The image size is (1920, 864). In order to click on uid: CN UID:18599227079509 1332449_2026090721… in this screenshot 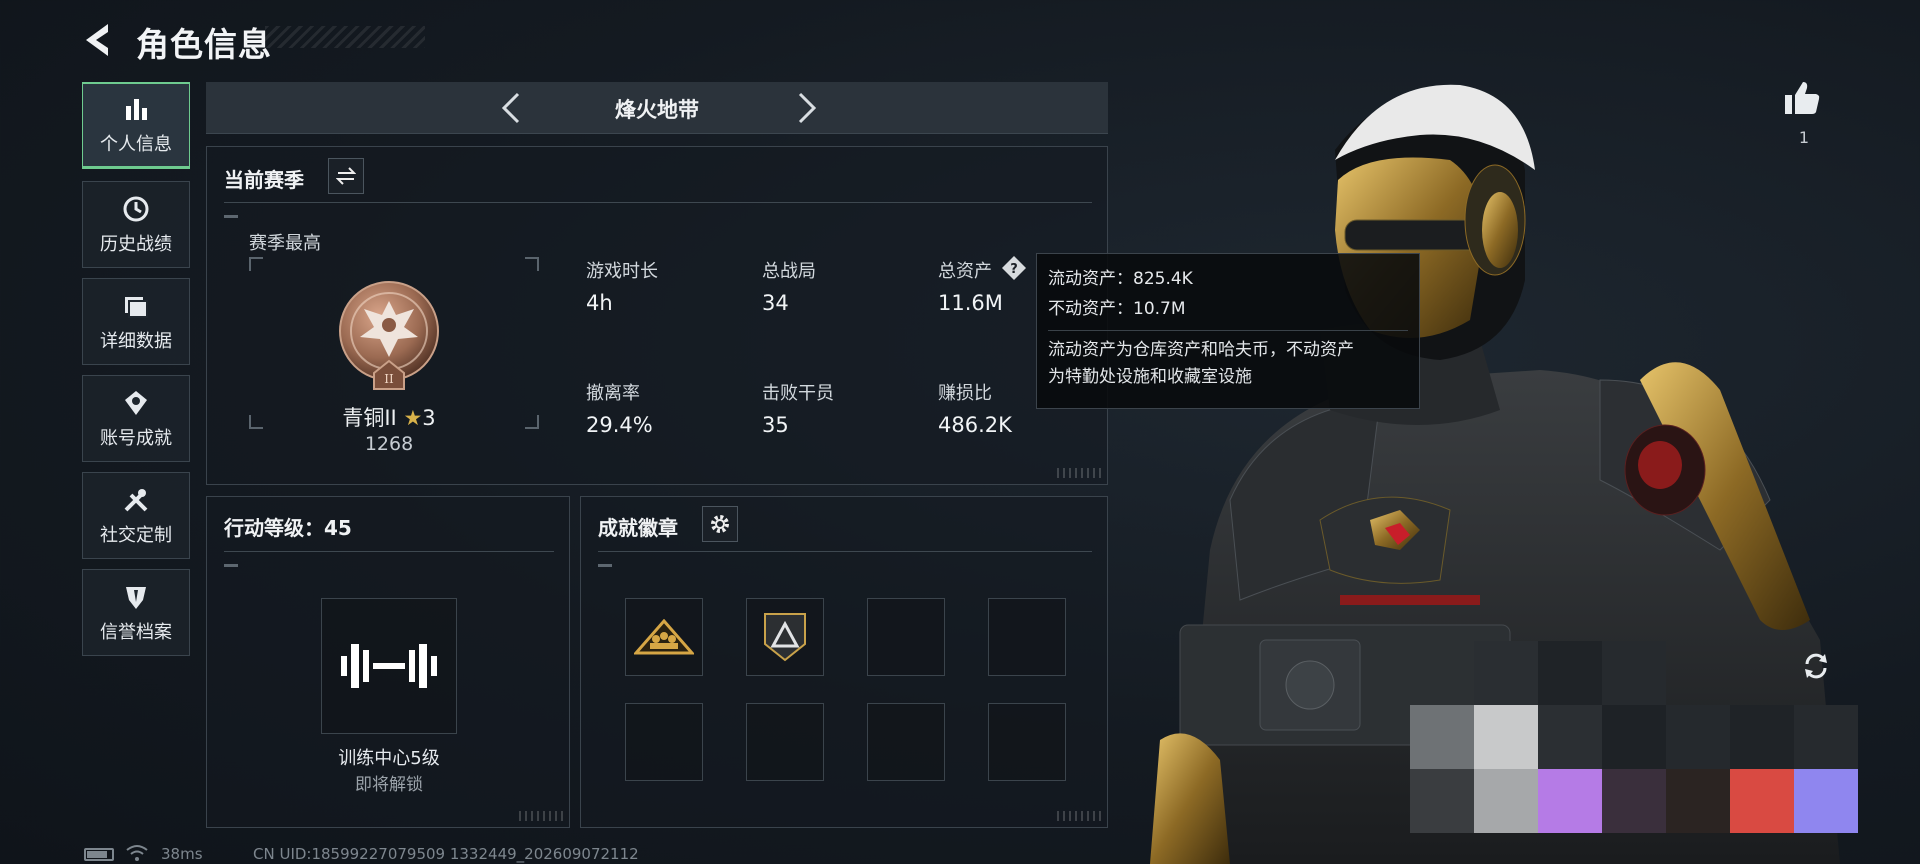, I will do `click(446, 854)`.